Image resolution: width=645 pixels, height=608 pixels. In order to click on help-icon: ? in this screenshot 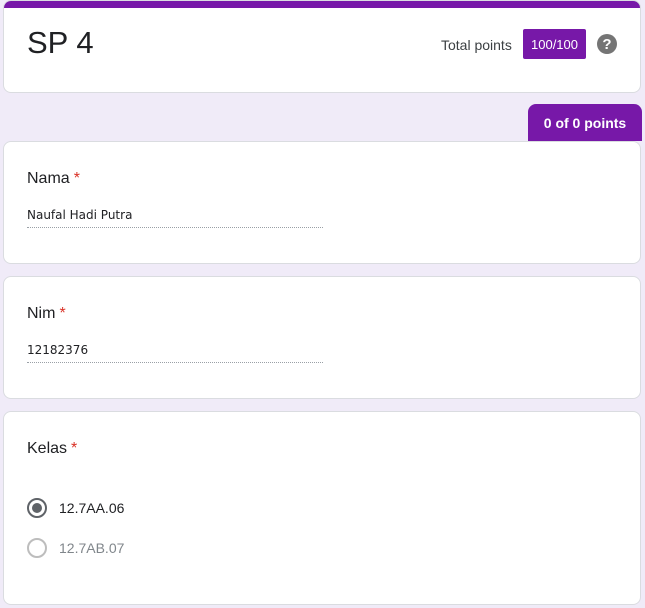, I will do `click(607, 44)`.